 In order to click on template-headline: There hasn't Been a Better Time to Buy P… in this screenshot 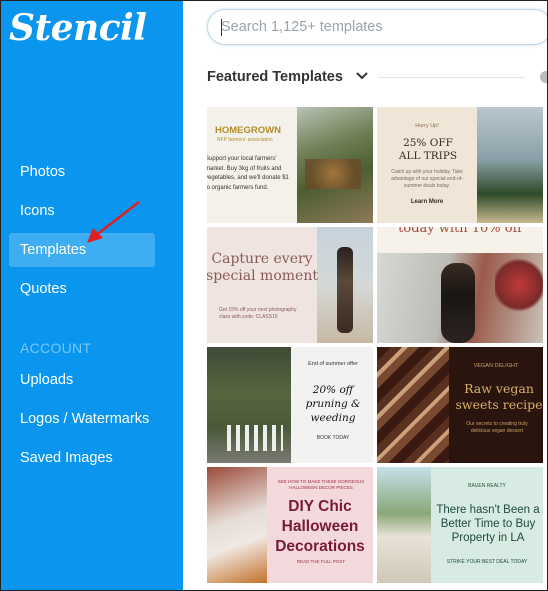, I will do `click(488, 524)`.